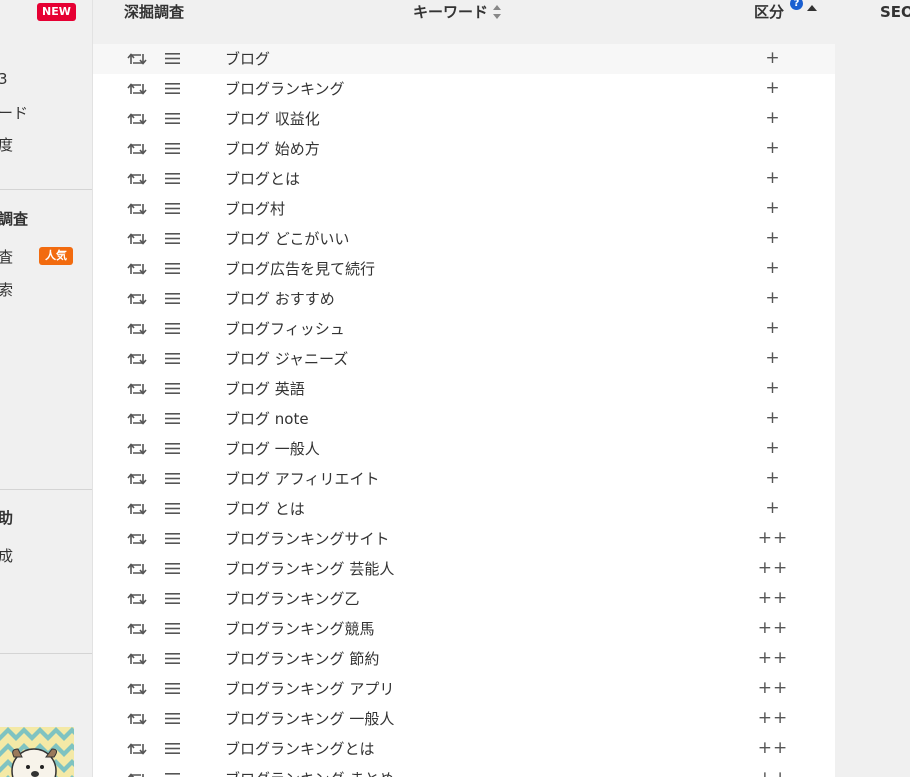 The image size is (910, 777). Describe the element at coordinates (267, 419) in the screenshot. I see `keyword-text: ブログ note` at that location.